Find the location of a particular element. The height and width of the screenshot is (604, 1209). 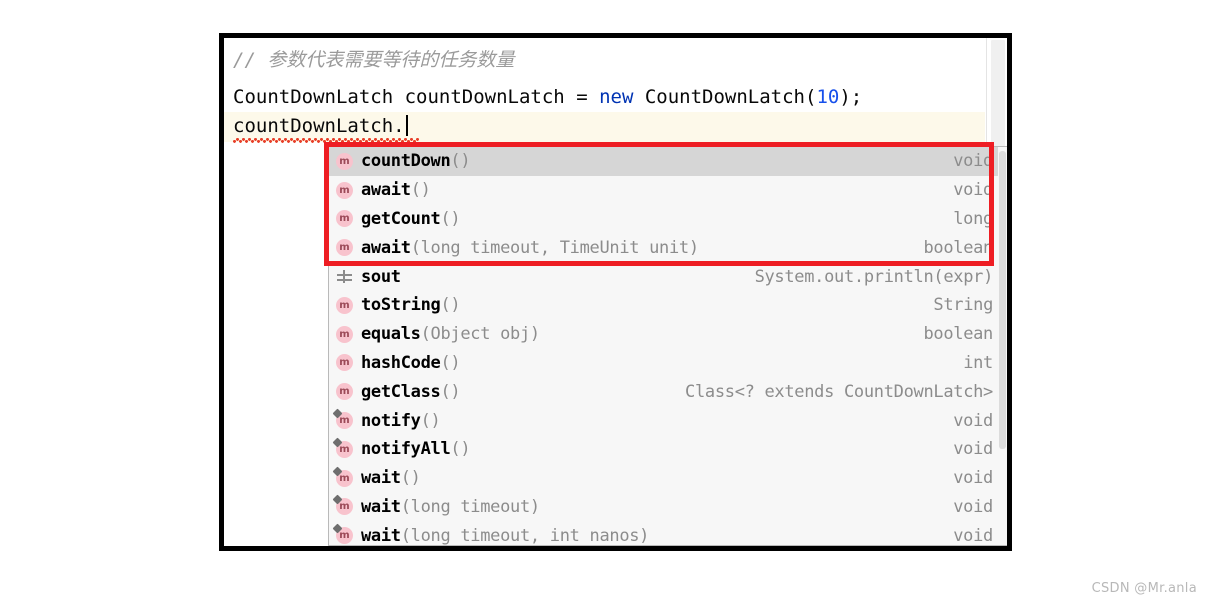

decl-constructor: CountDownLatch( is located at coordinates (725, 97).